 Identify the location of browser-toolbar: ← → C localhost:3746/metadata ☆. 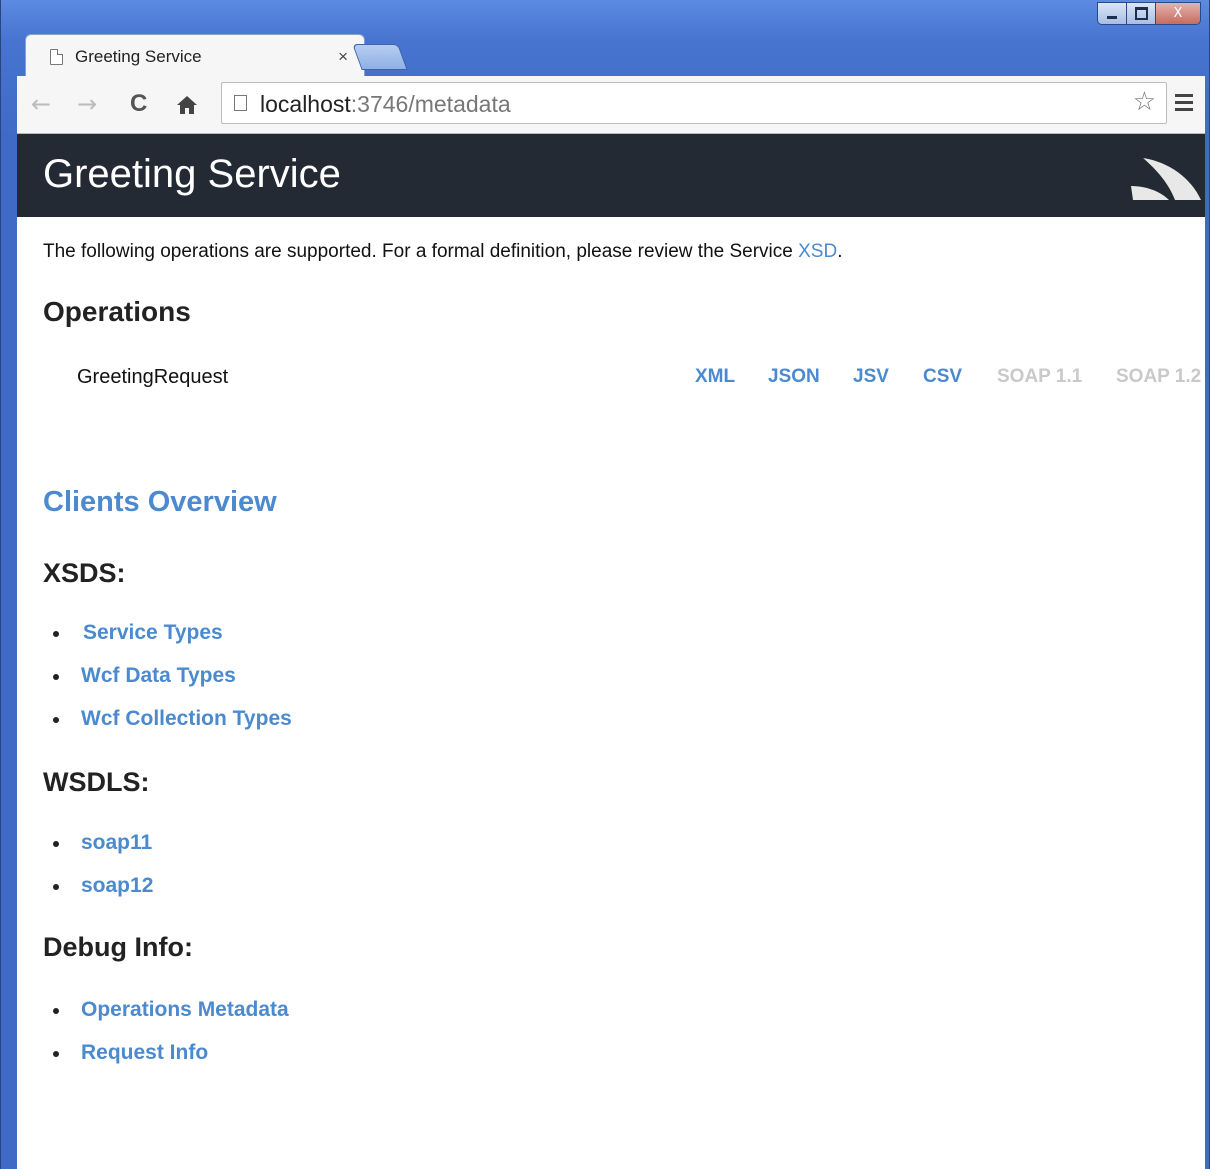
(611, 105).